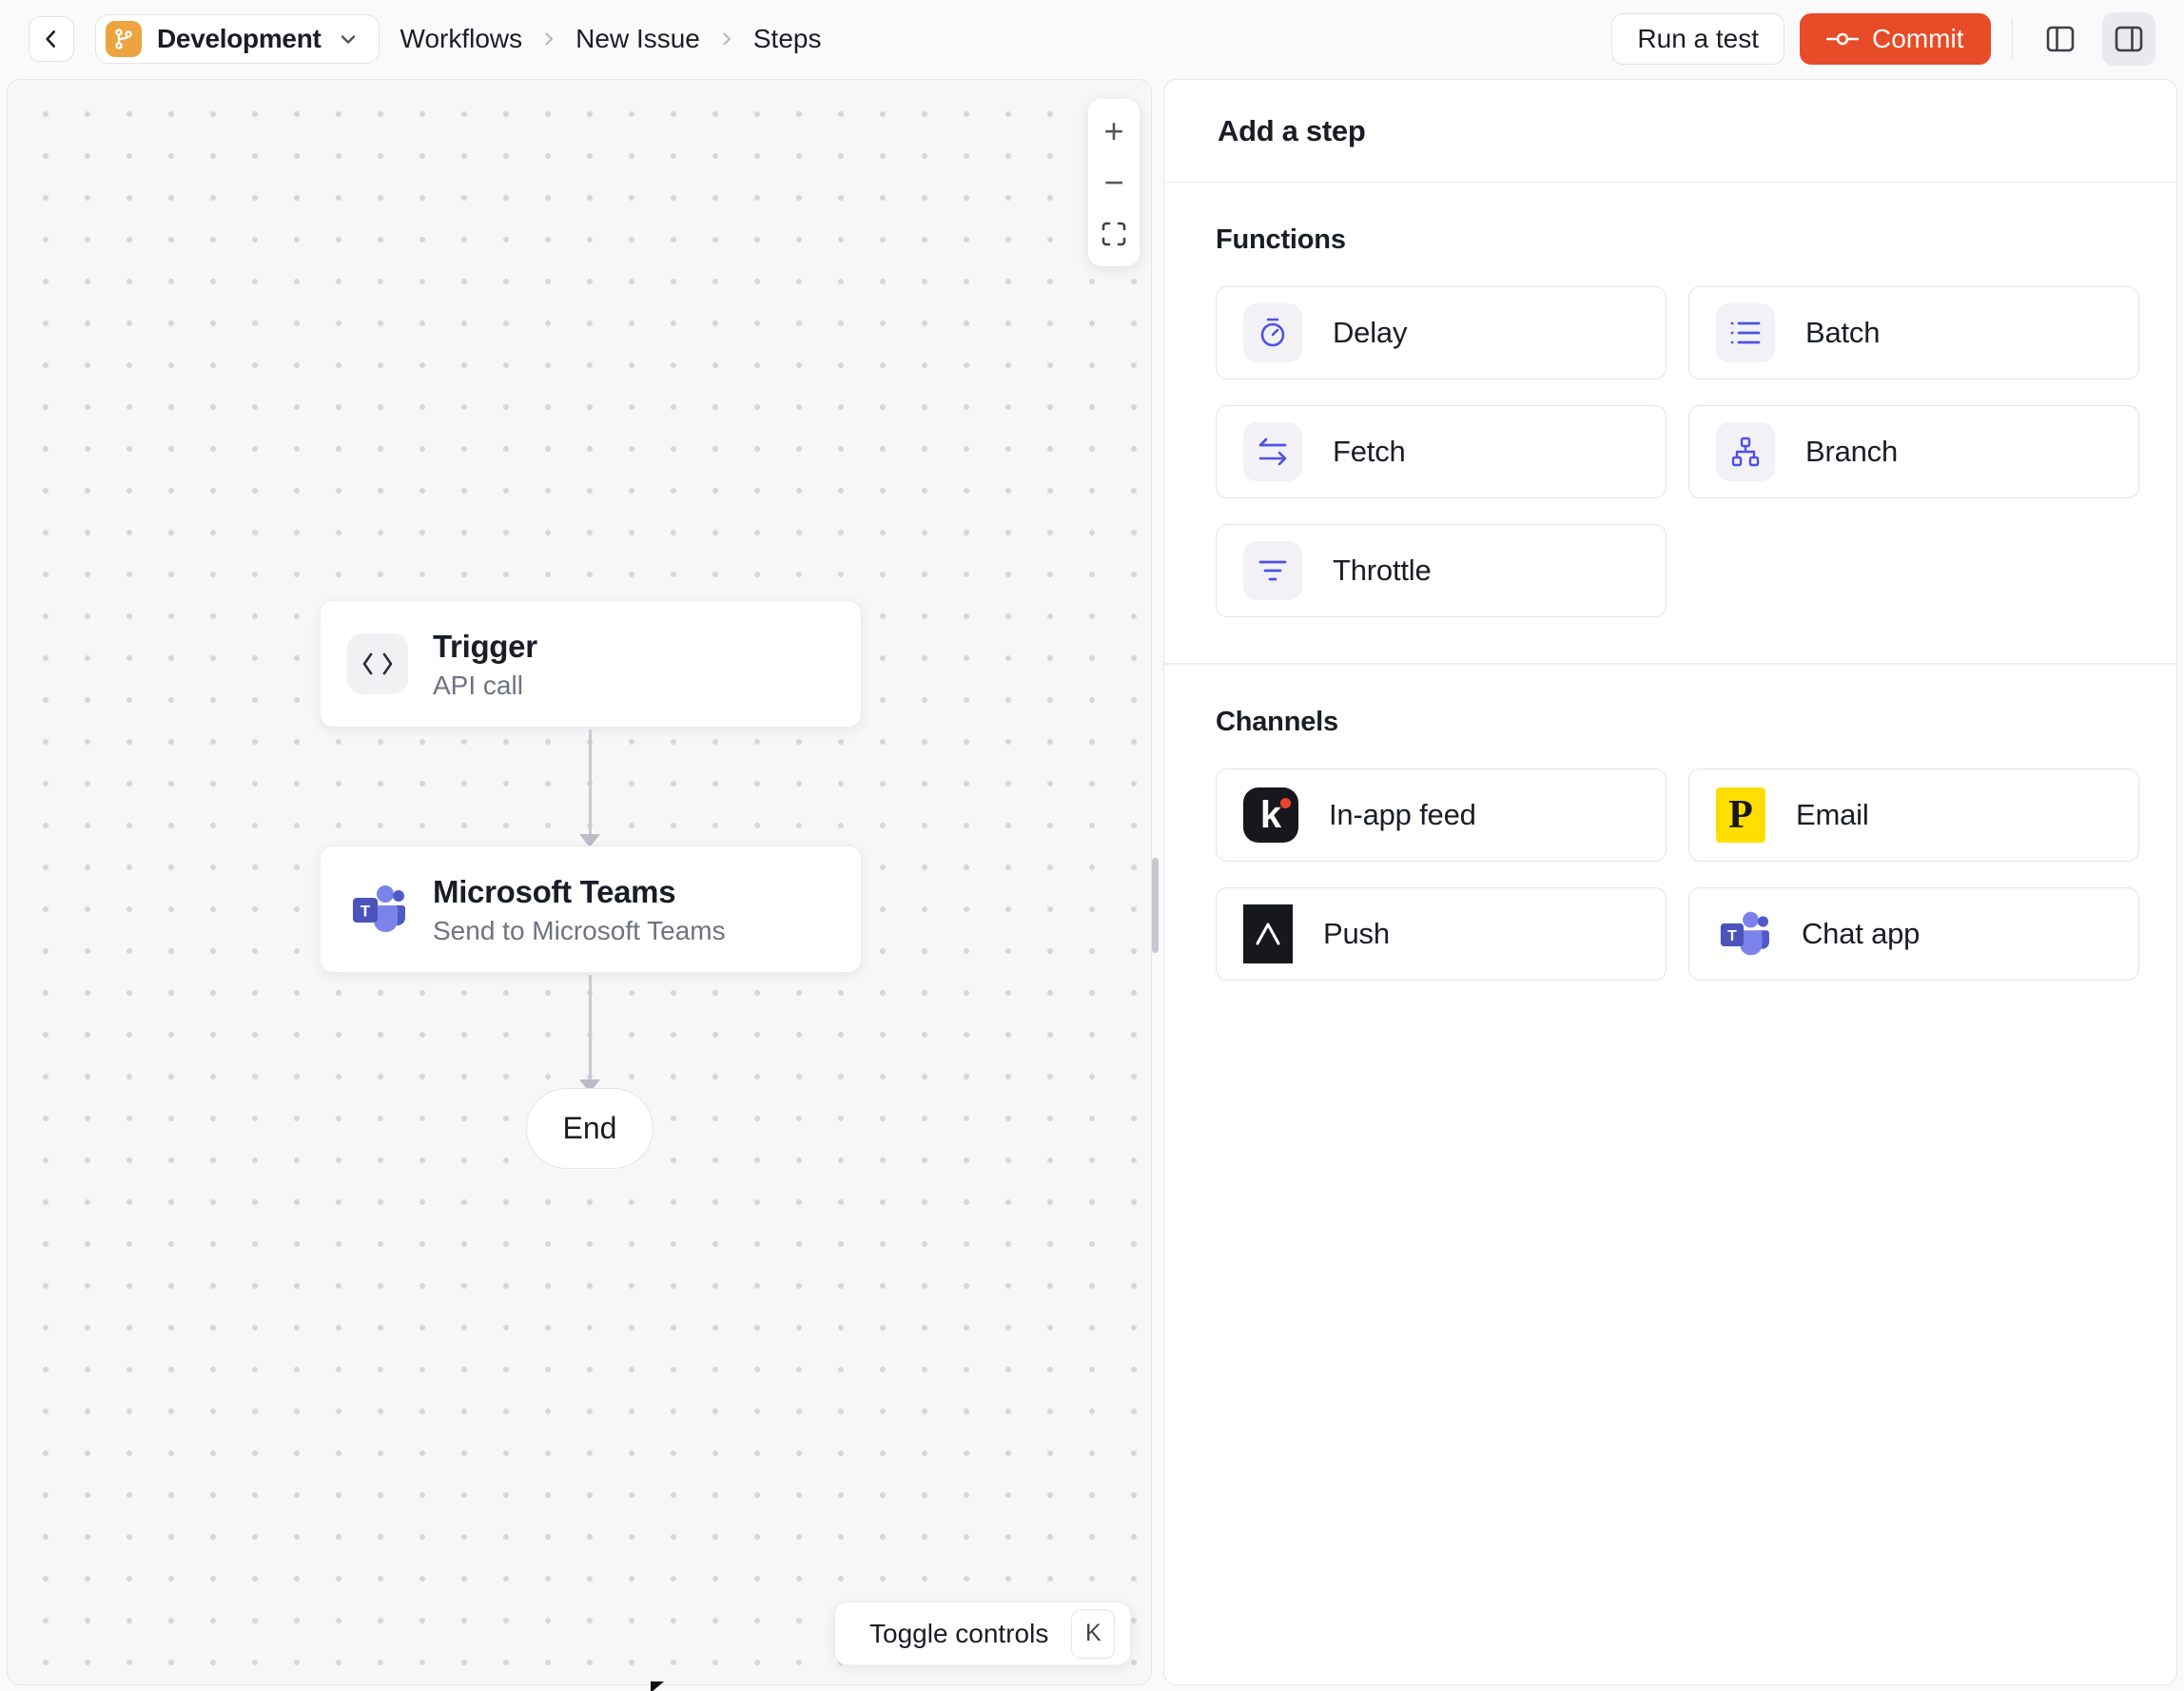 The width and height of the screenshot is (2184, 1691). I want to click on toggle-controls-label: Toggle controls, so click(959, 1633).